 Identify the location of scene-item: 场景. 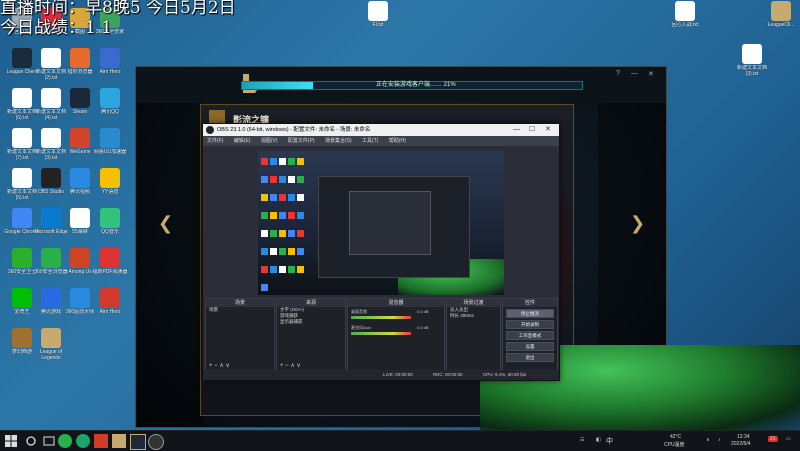
(240, 310).